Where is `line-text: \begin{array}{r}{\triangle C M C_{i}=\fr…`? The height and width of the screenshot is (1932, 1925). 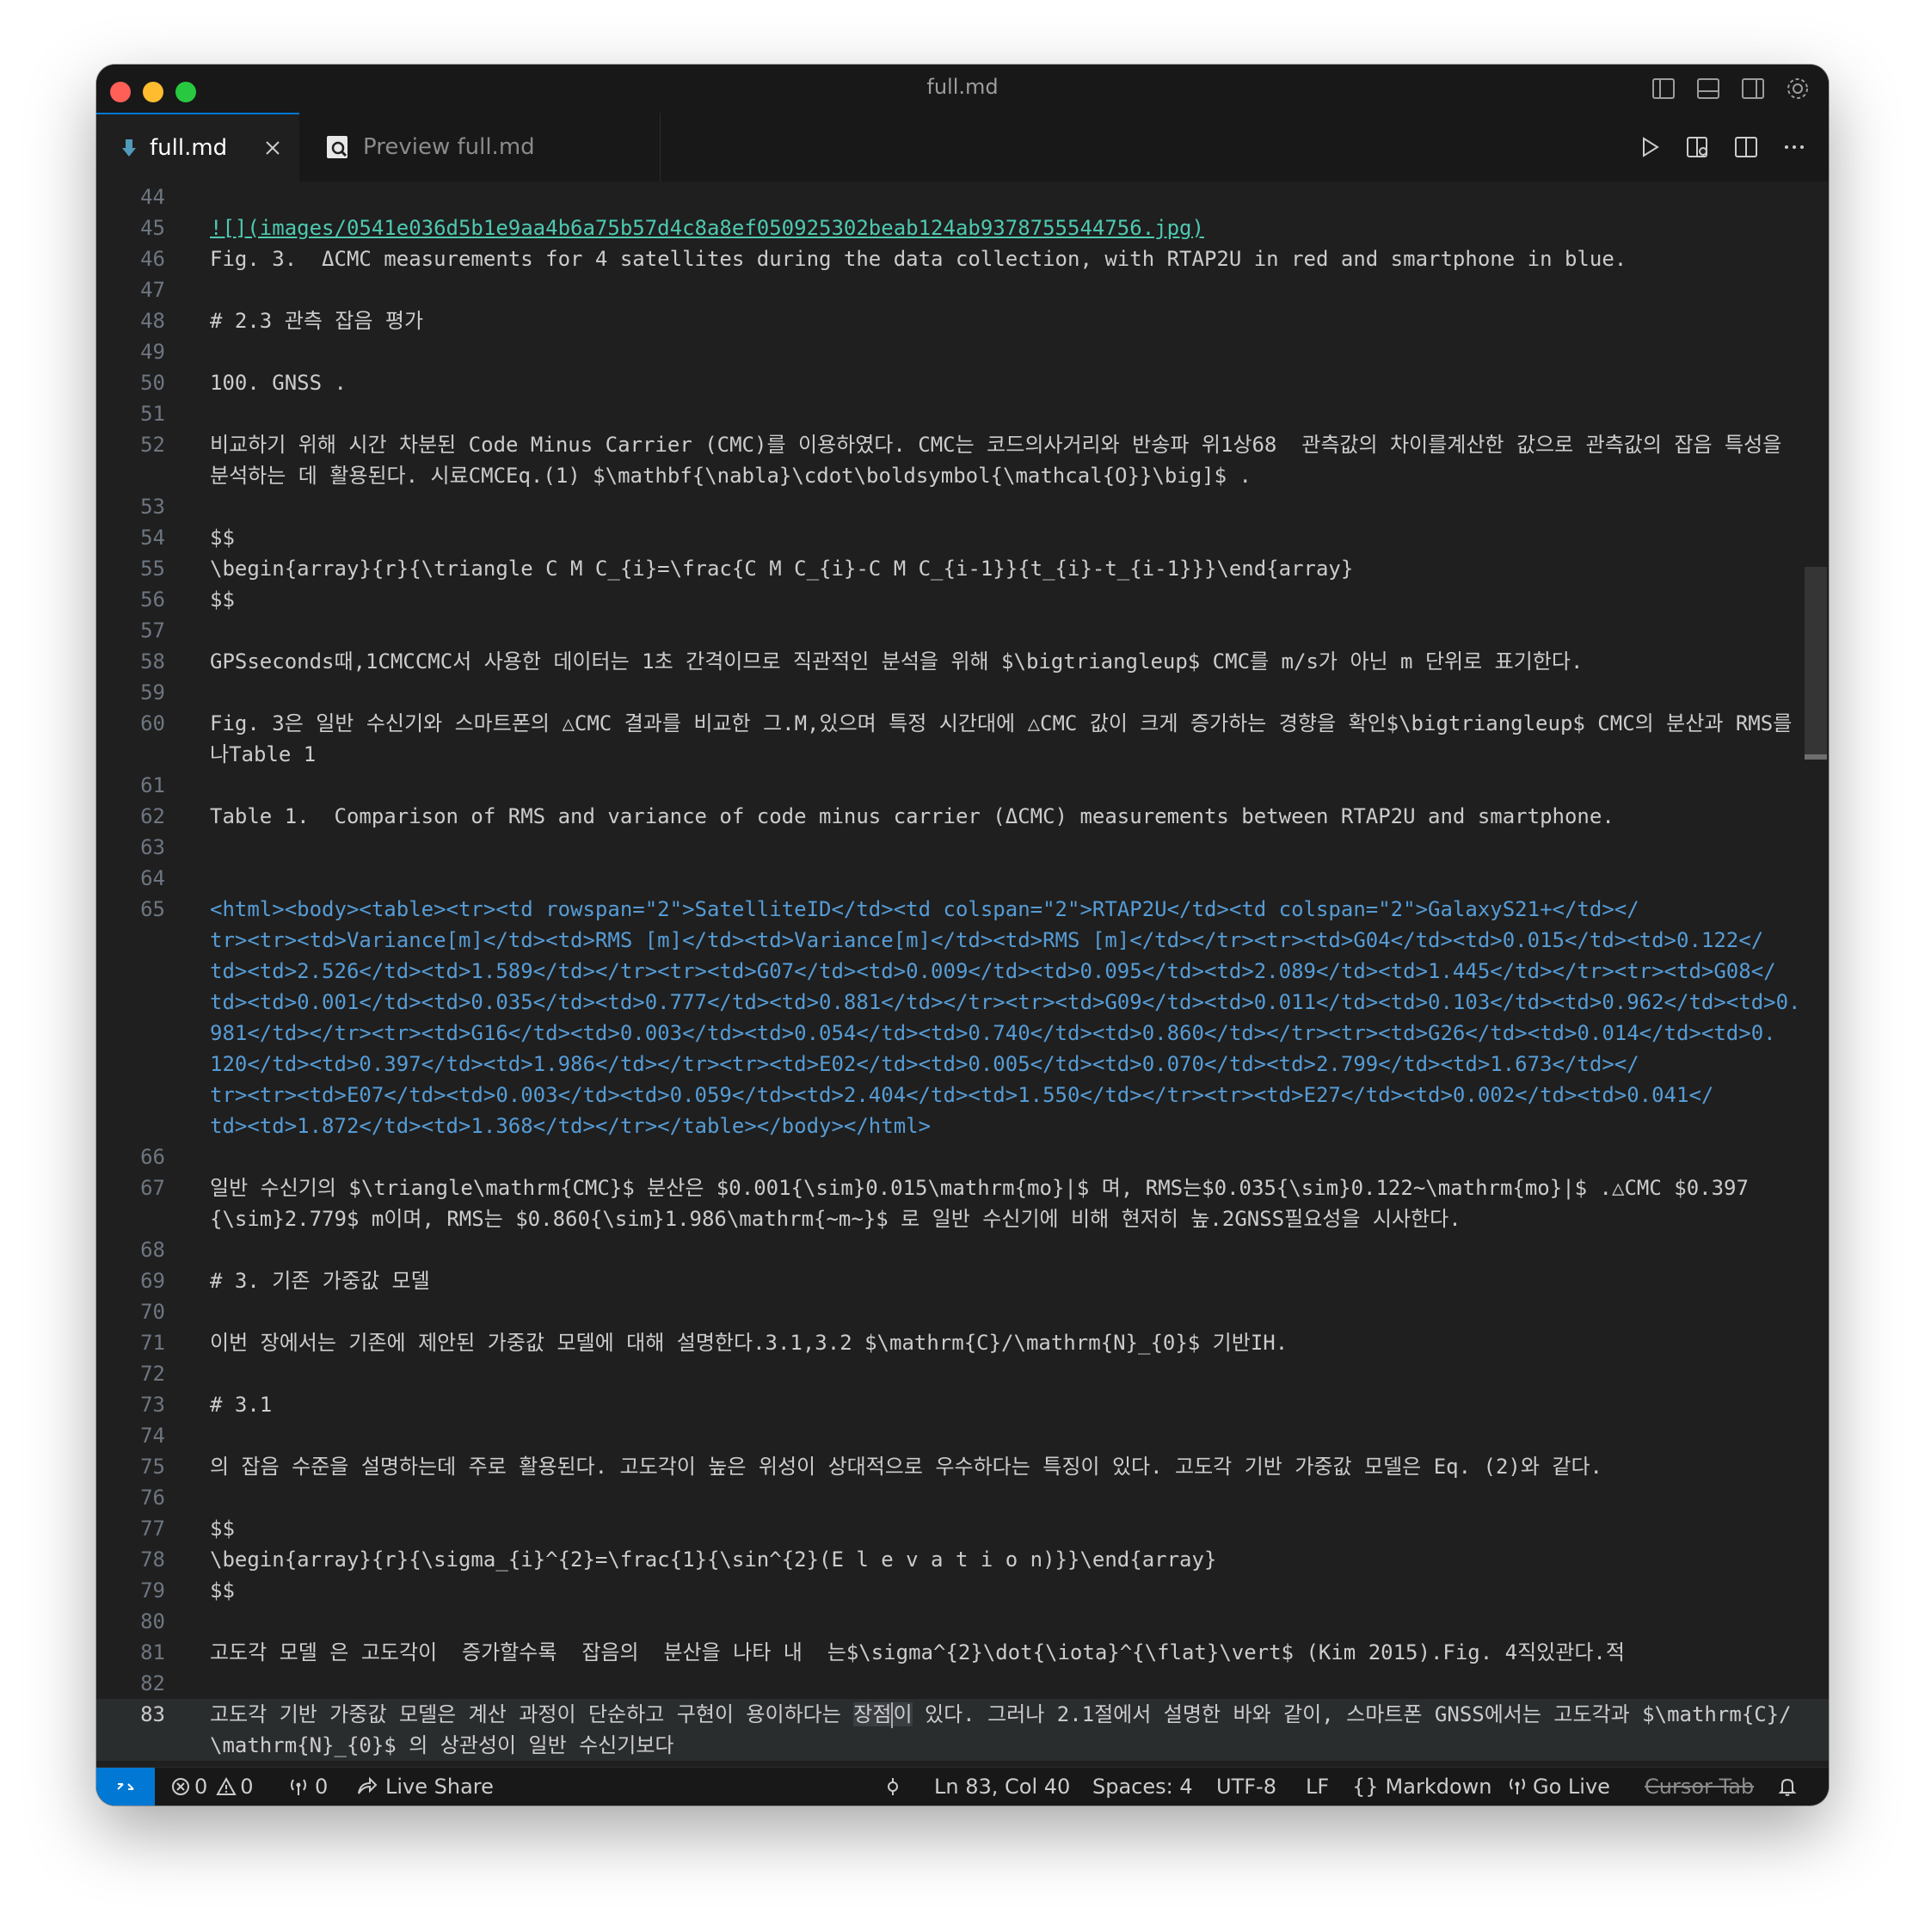
line-text: \begin{array}{r}{\triangle C M C_{i}=\fr… is located at coordinates (782, 569).